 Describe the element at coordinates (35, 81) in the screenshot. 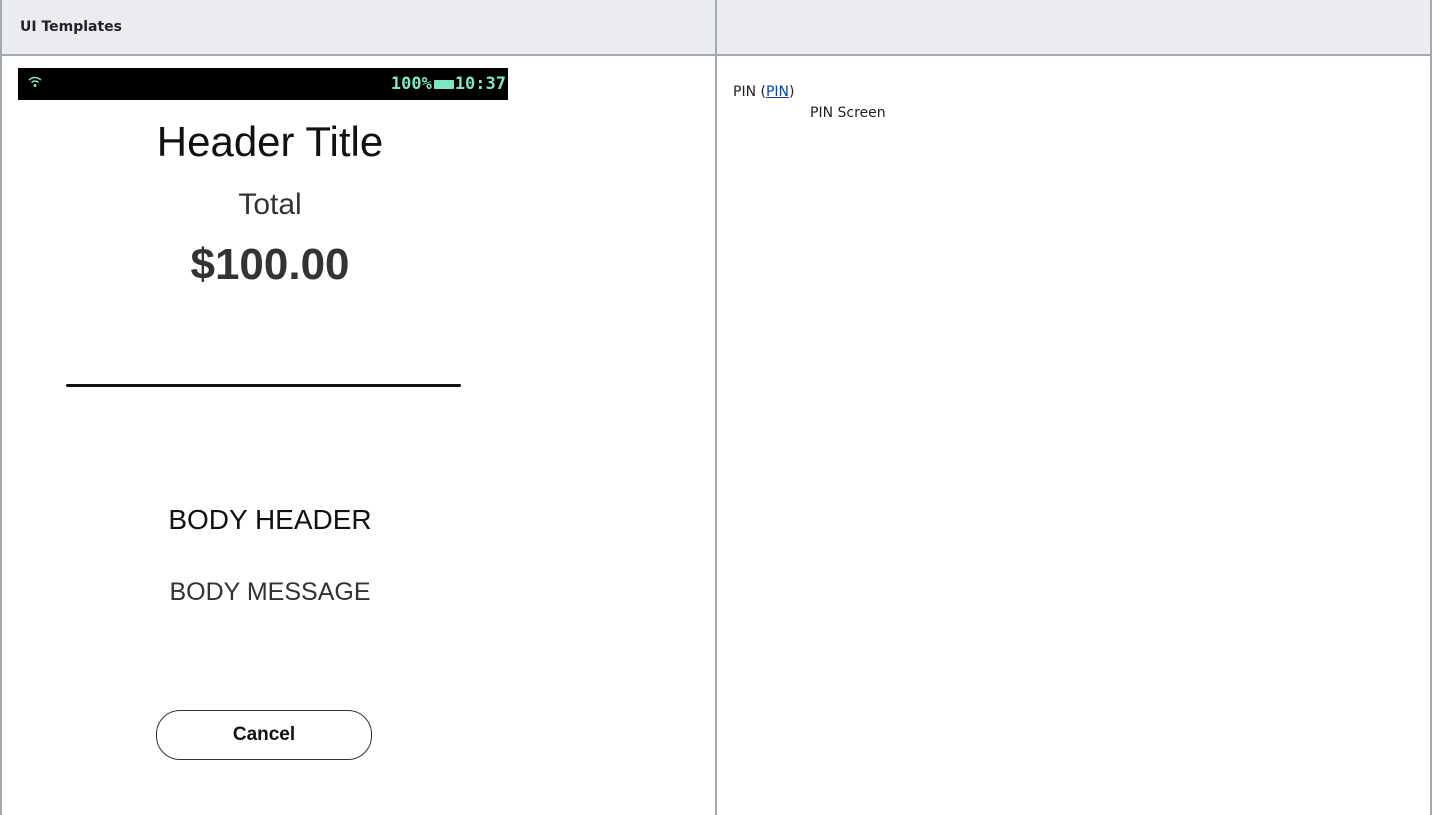

I see `wifi-icon` at that location.